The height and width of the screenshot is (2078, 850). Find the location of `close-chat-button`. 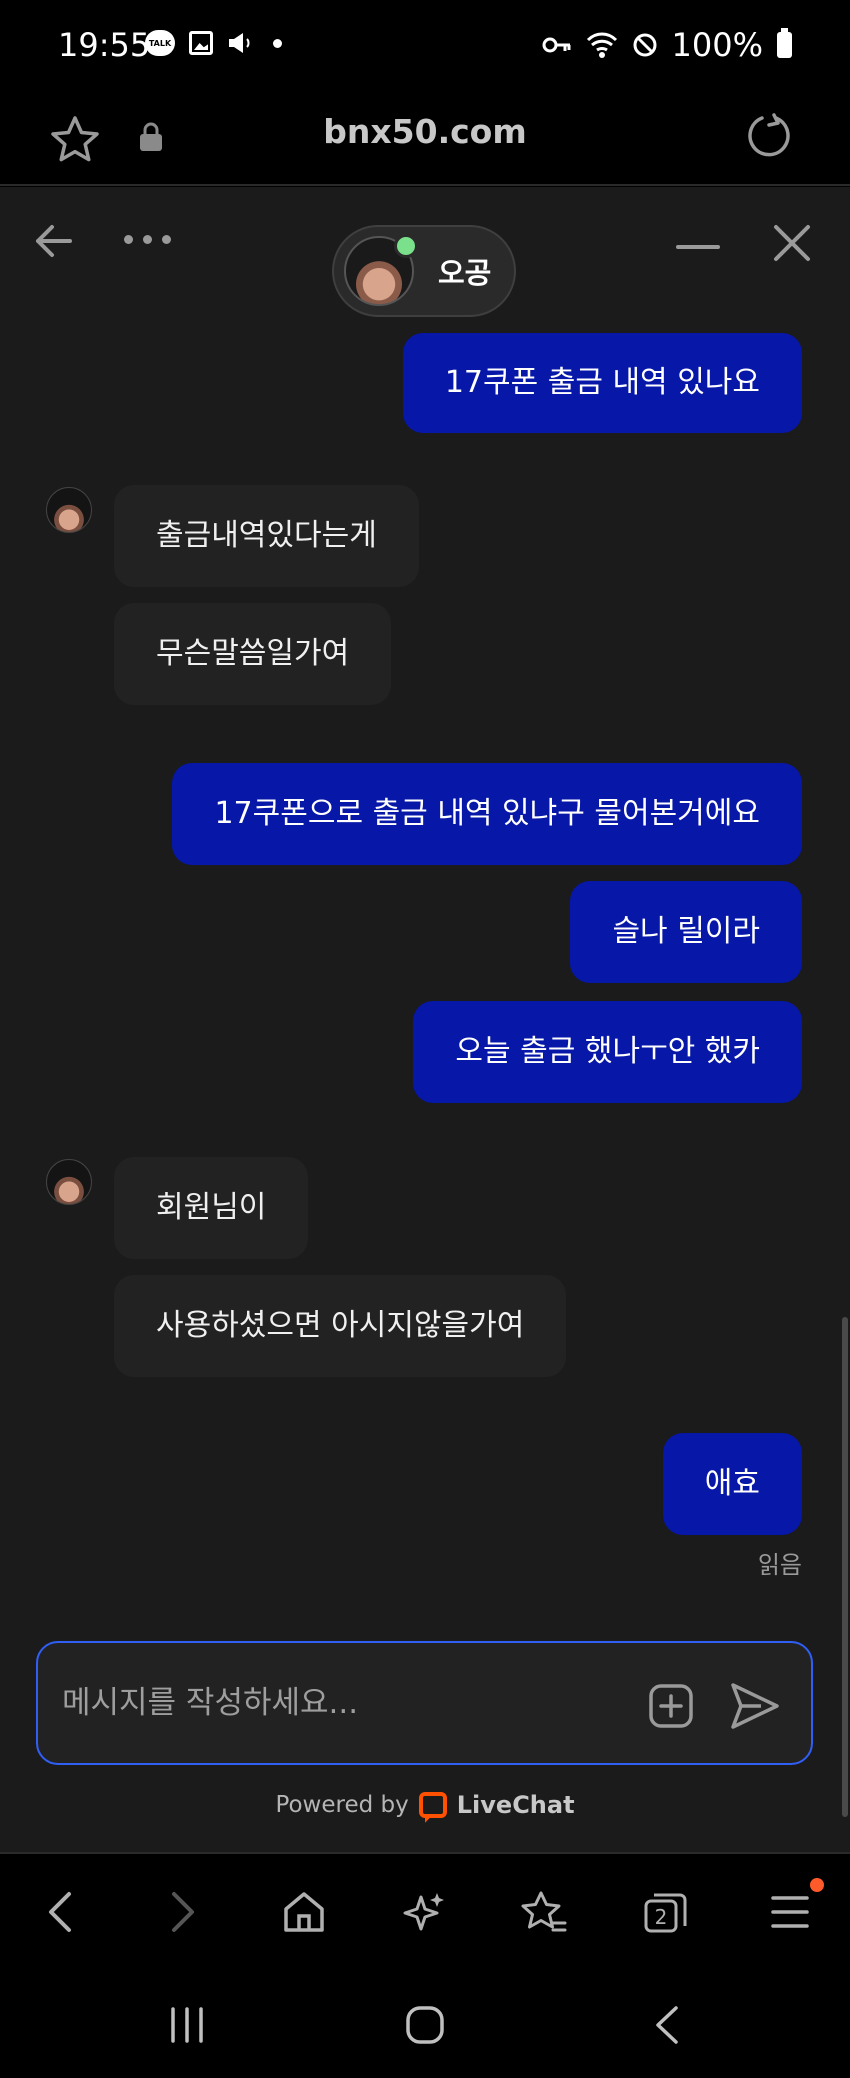

close-chat-button is located at coordinates (792, 243).